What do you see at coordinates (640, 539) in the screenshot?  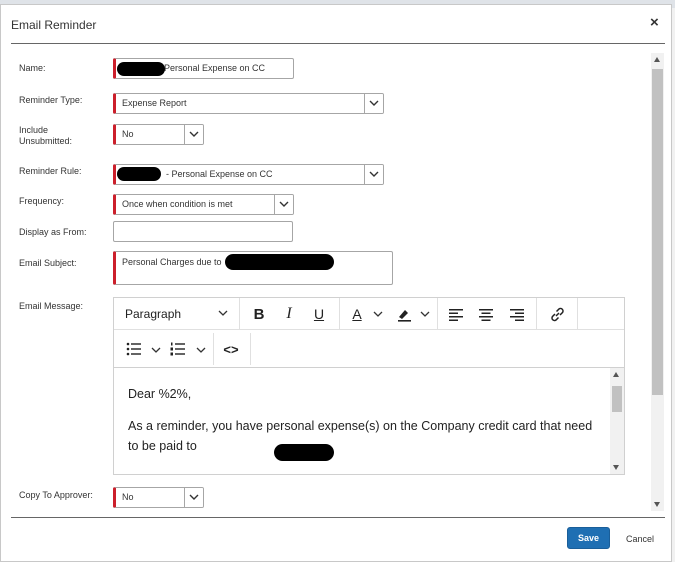 I see `cancel-button: Cancel` at bounding box center [640, 539].